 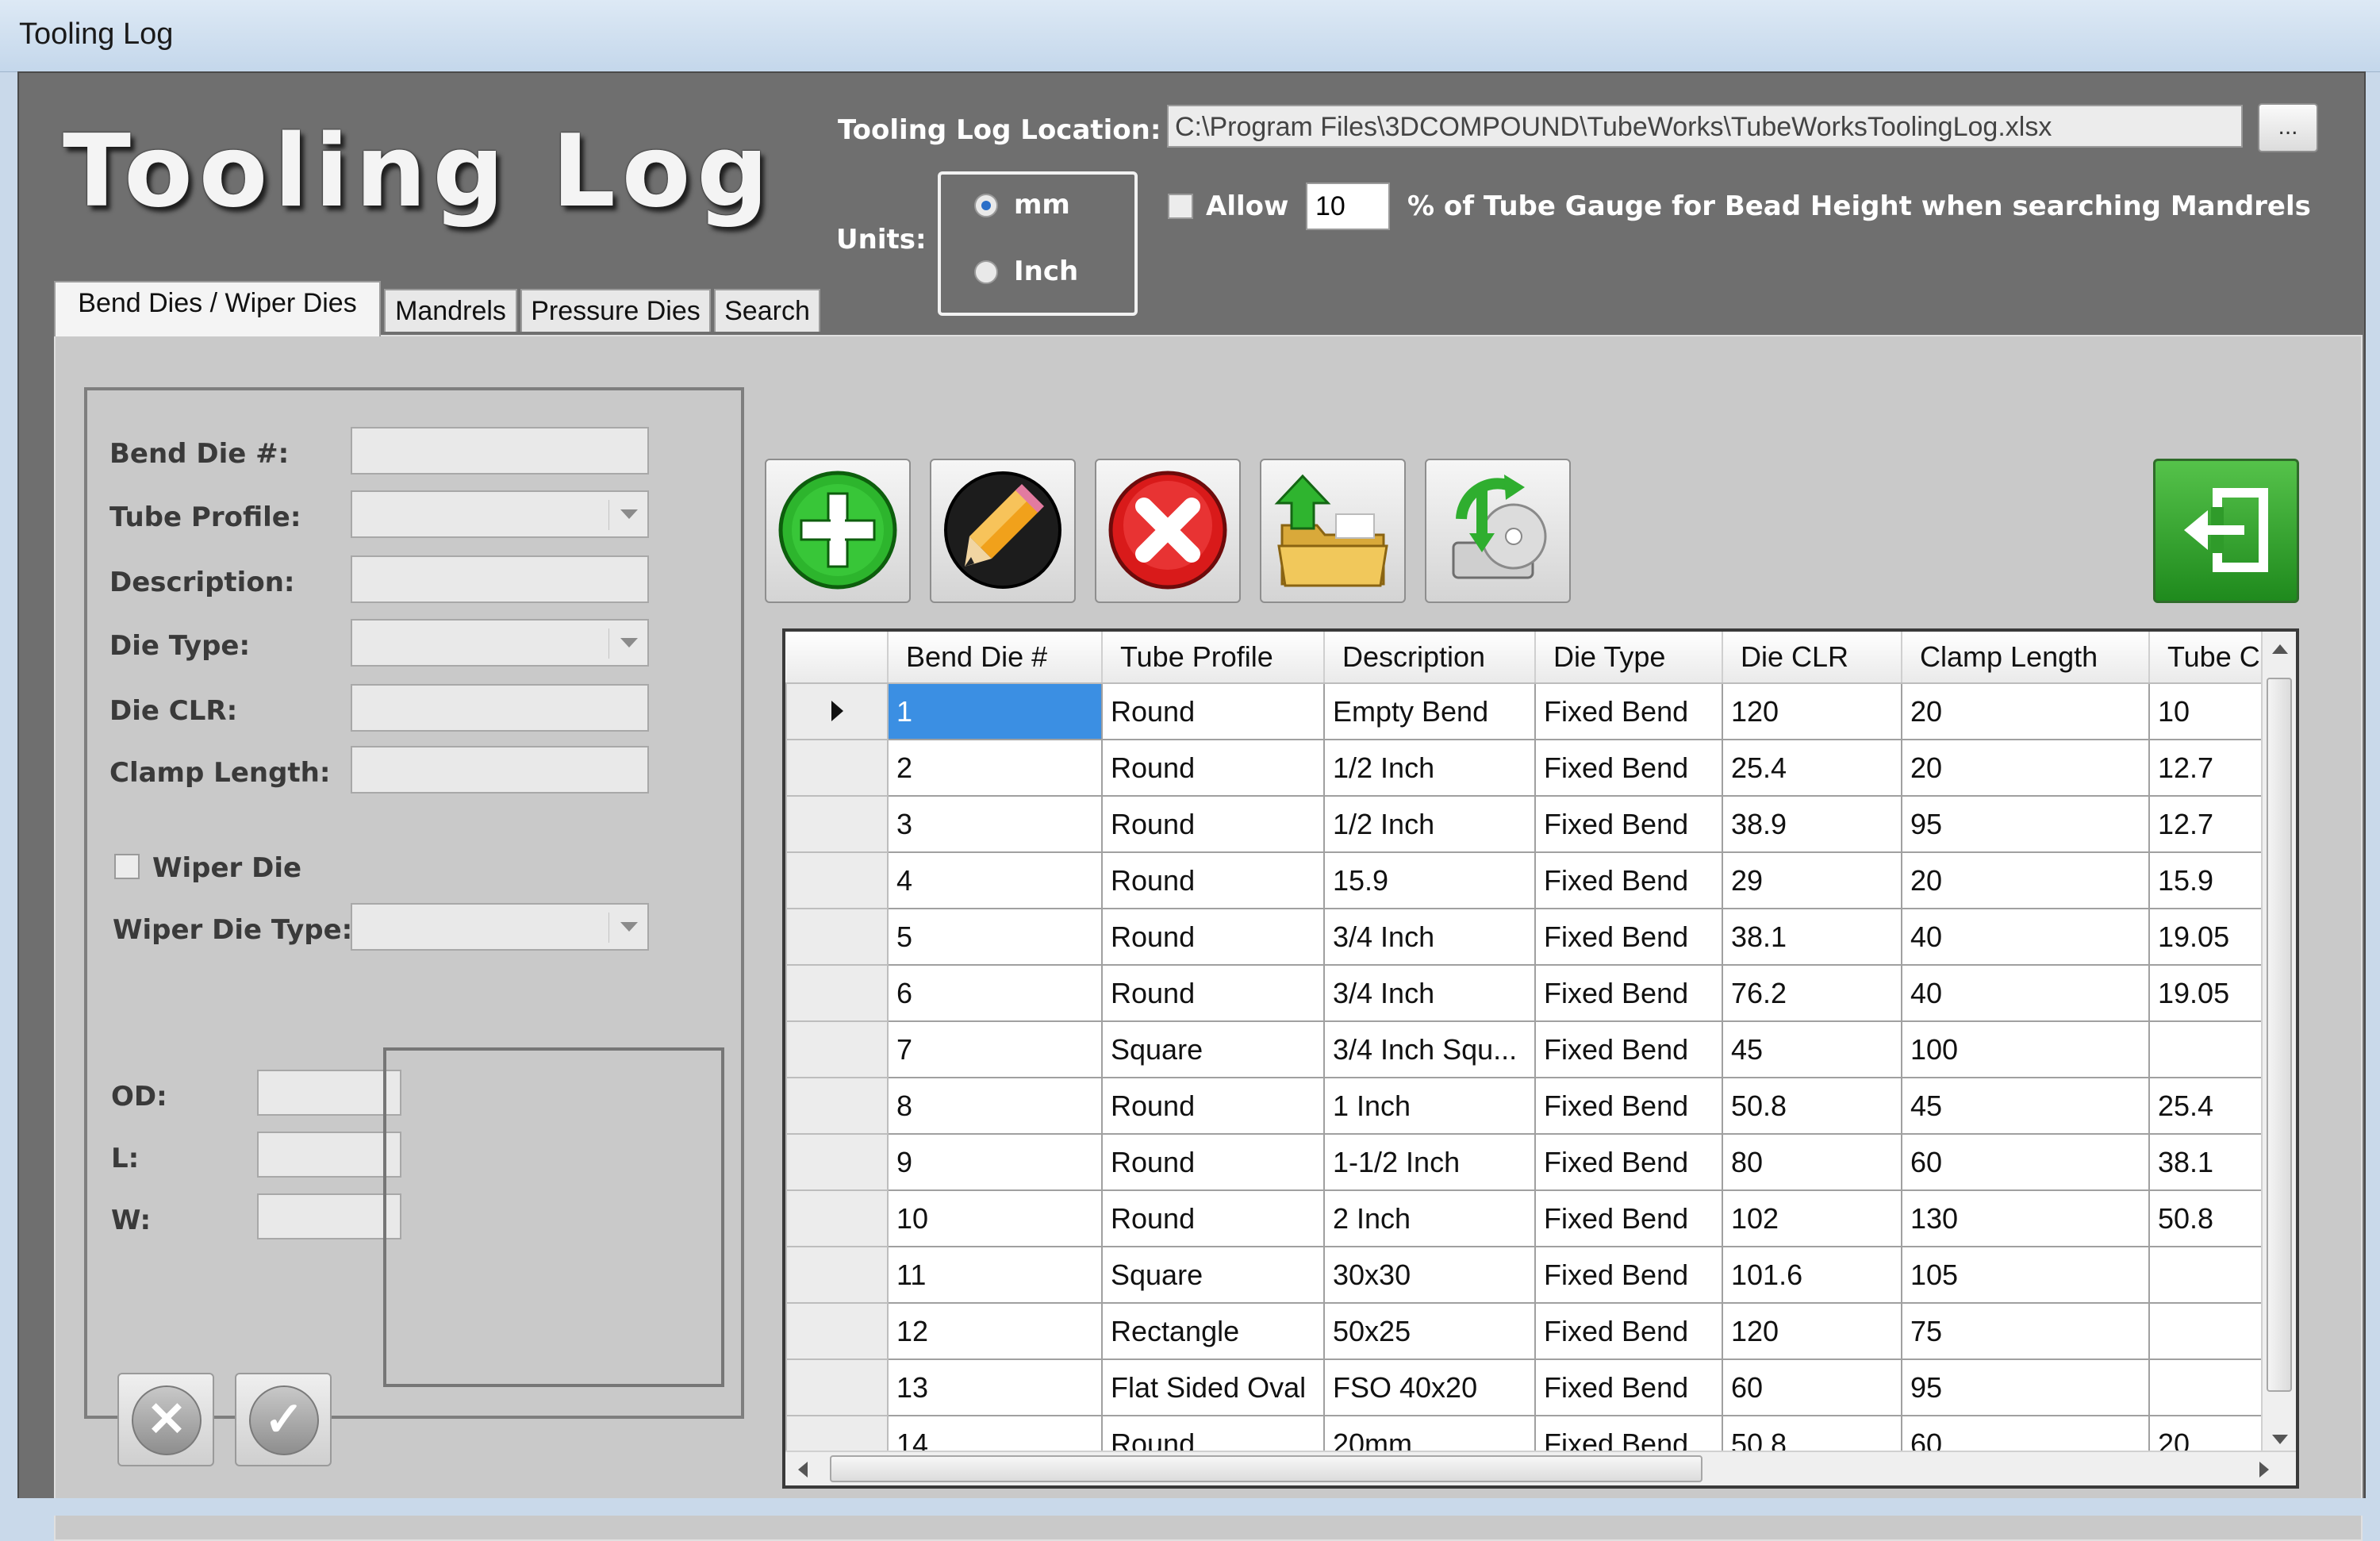 I want to click on confirm-edit-button: ✓, so click(x=283, y=1420).